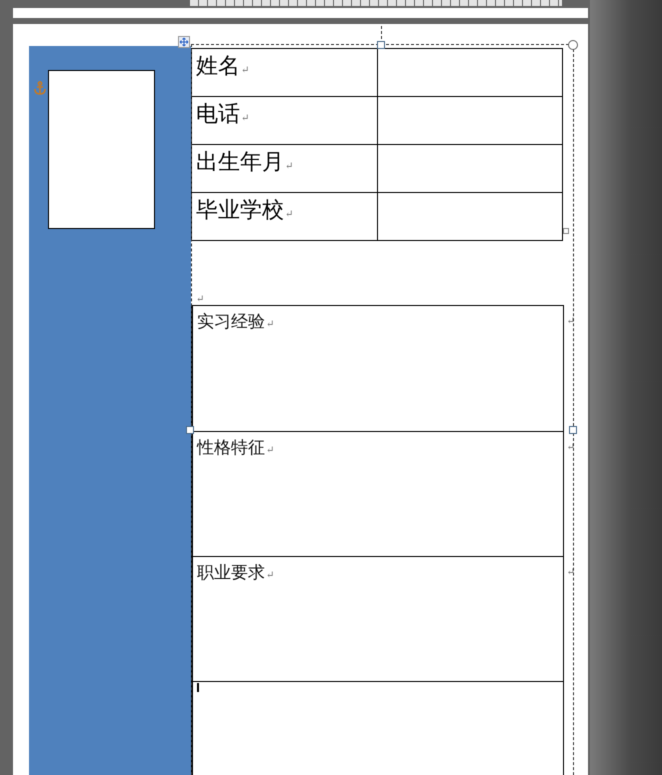 Image resolution: width=662 pixels, height=775 pixels. What do you see at coordinates (573, 45) in the screenshot?
I see `rotate-handle` at bounding box center [573, 45].